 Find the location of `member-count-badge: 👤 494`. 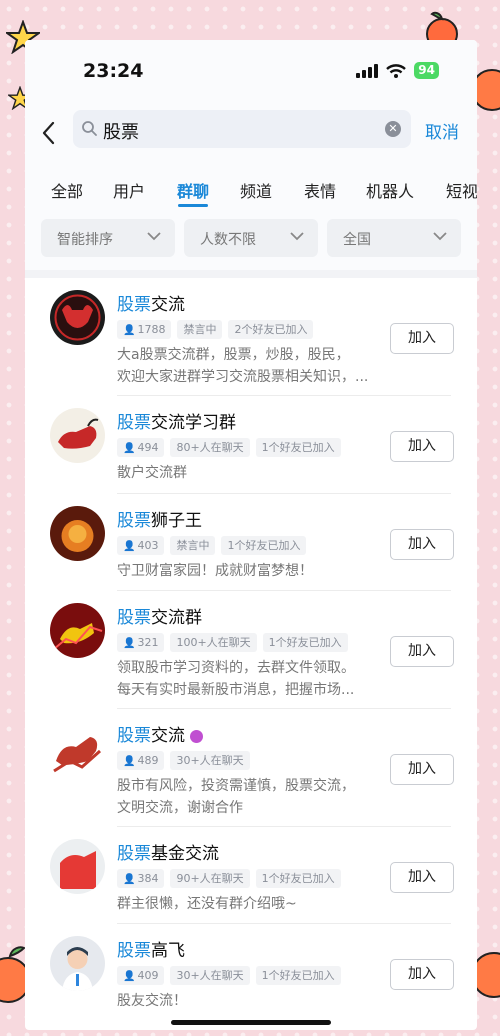

member-count-badge: 👤 494 is located at coordinates (141, 447).